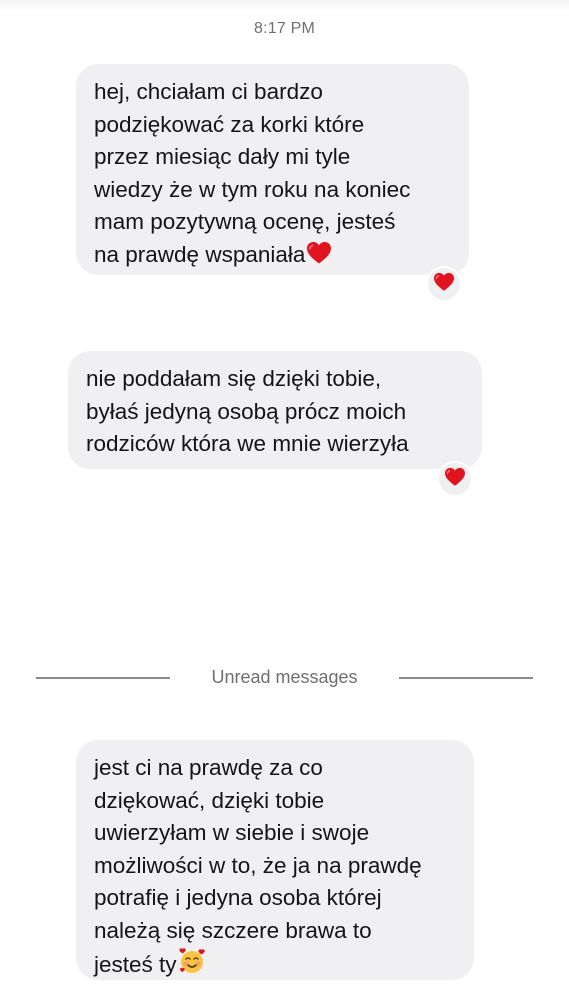 This screenshot has width=569, height=999. I want to click on message-line: nie poddałam się dzięki tobie,, so click(234, 378).